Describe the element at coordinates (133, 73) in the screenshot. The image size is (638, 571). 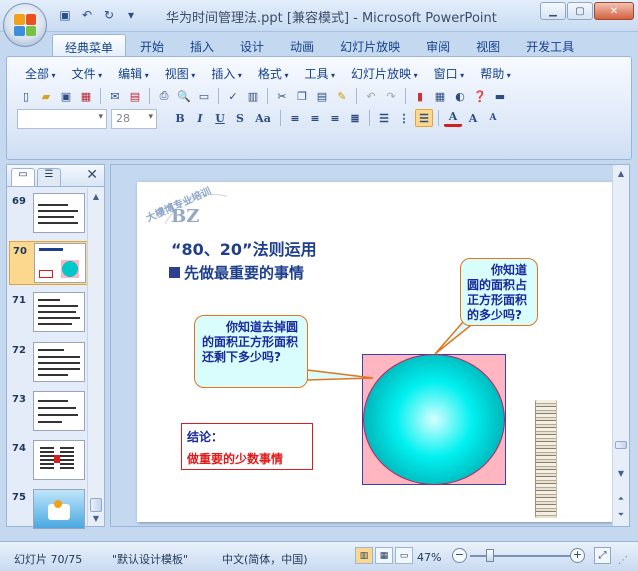
I see `menu-edit: 编辑` at that location.